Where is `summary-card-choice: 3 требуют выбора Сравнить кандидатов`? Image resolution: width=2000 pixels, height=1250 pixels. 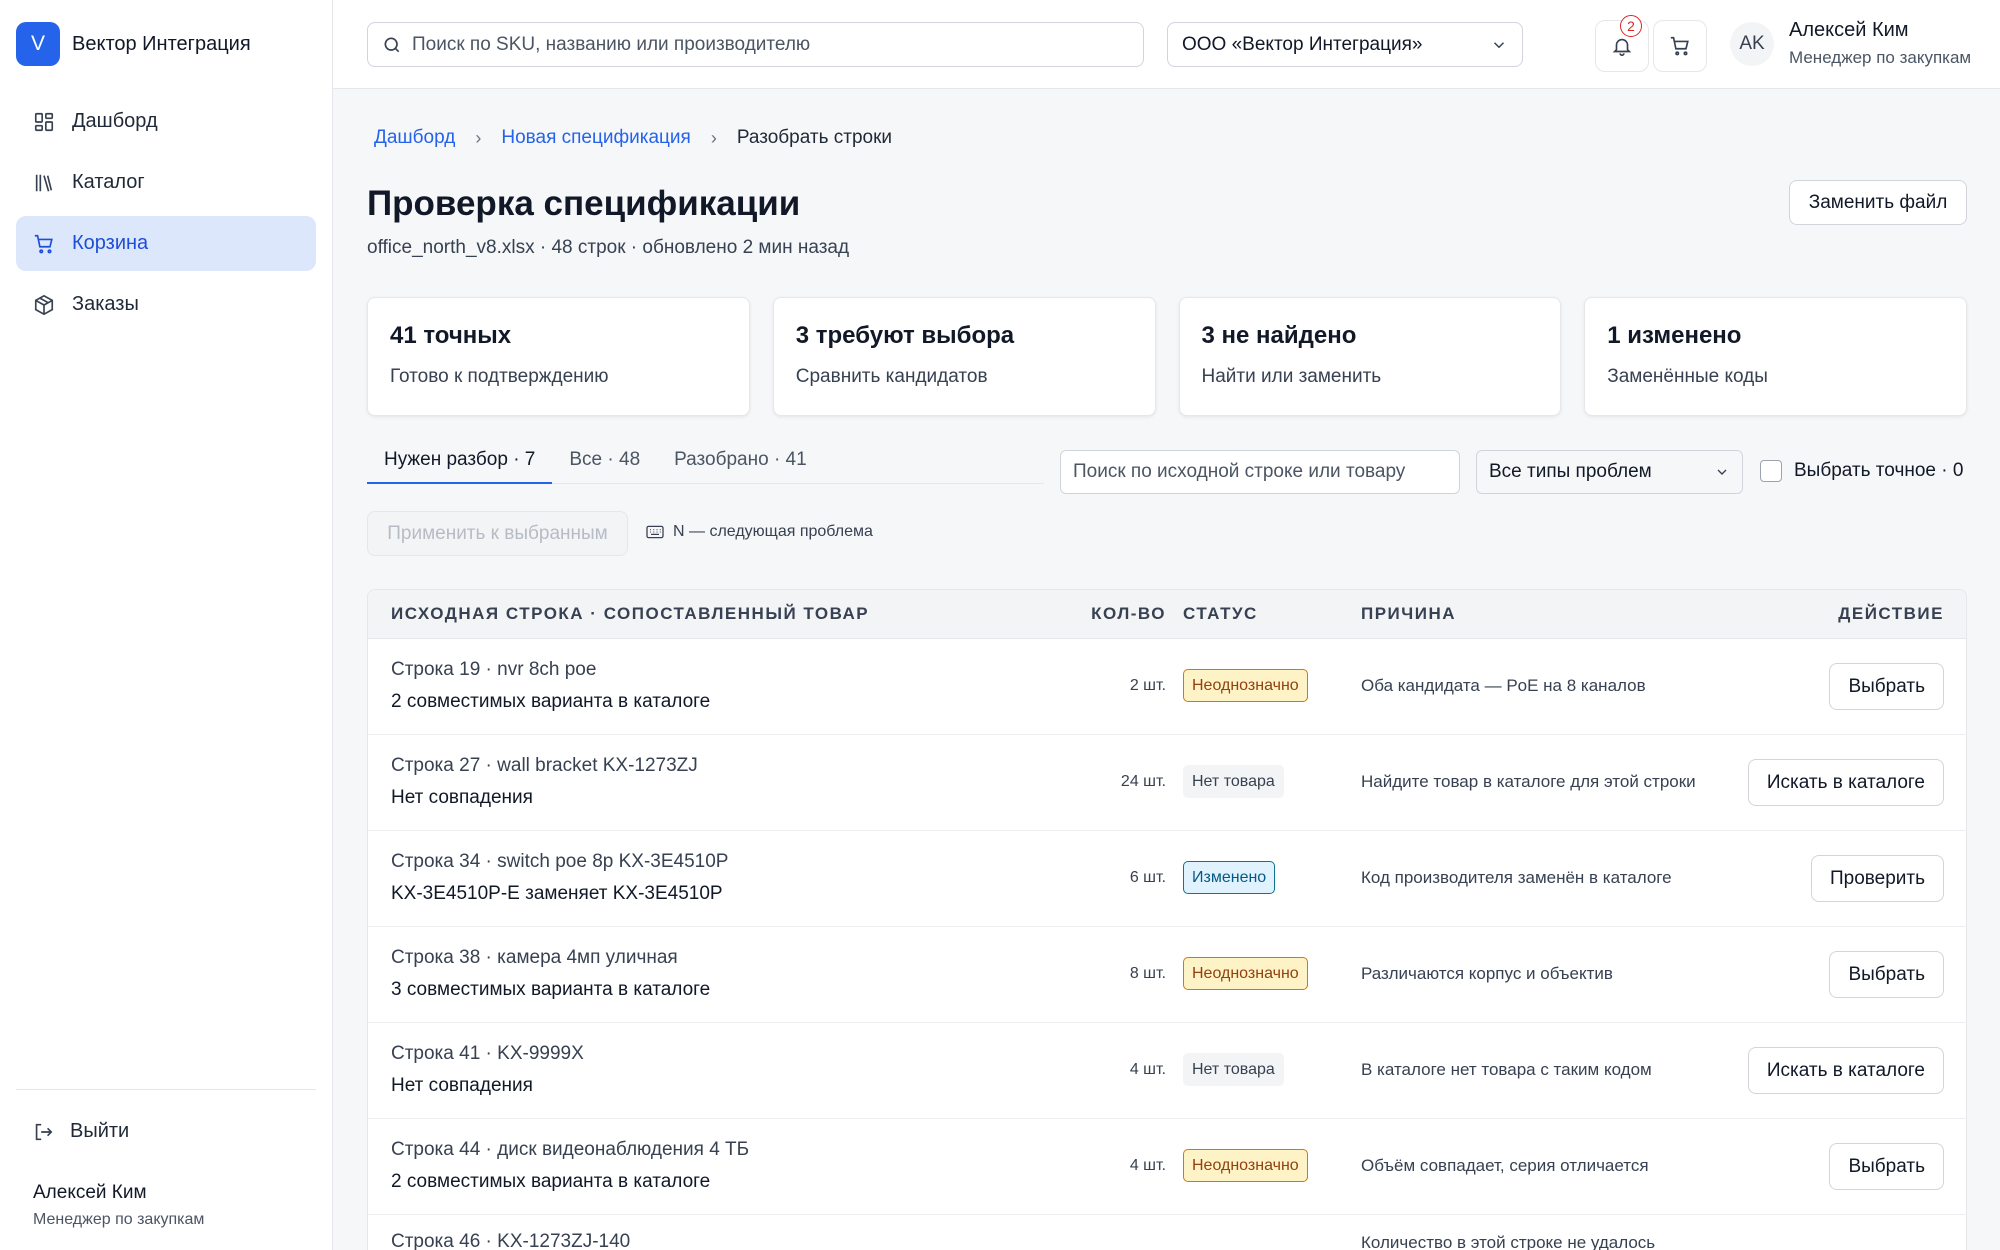 summary-card-choice: 3 требуют выбора Сравнить кандидатов is located at coordinates (964, 356).